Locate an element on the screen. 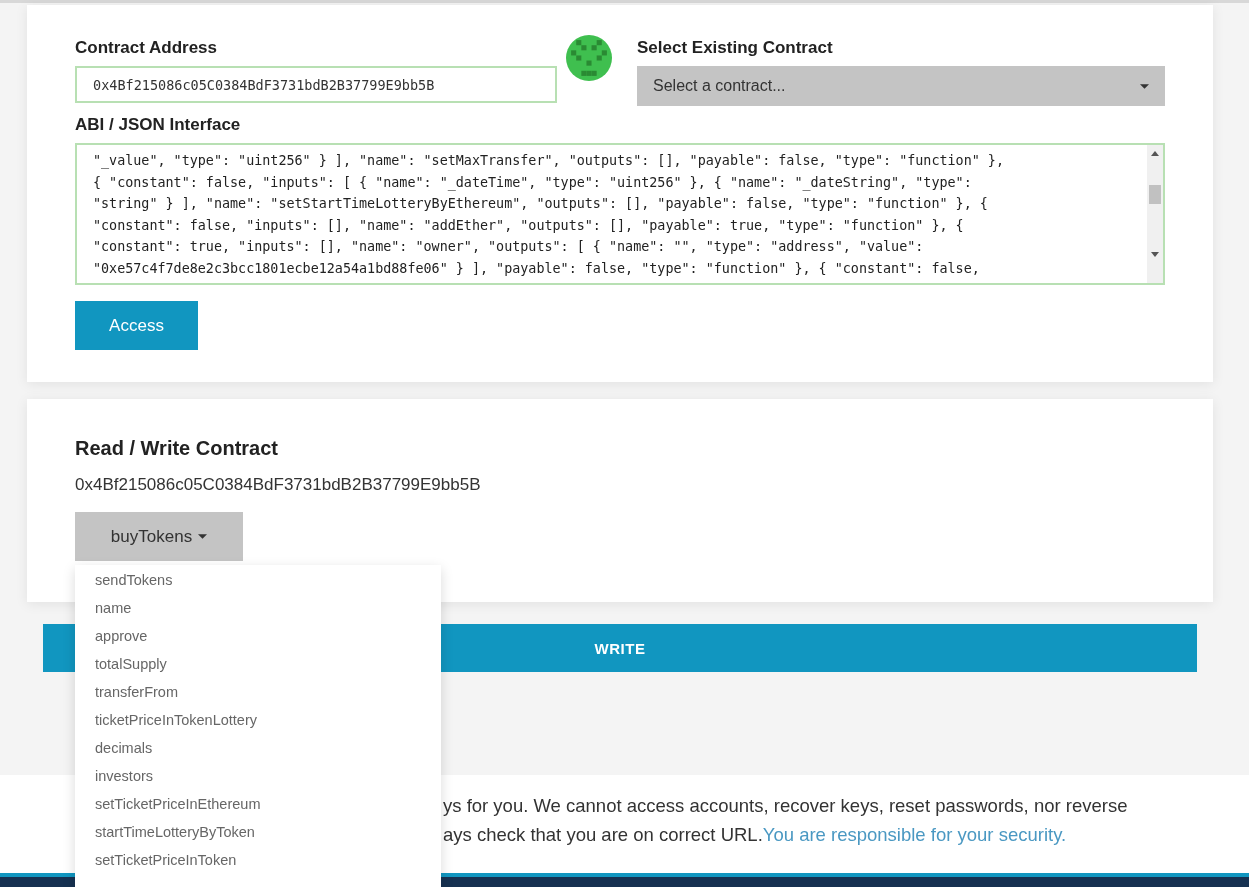 This screenshot has height=887, width=1249. menu-item: startTimeLotteryByToken is located at coordinates (258, 832).